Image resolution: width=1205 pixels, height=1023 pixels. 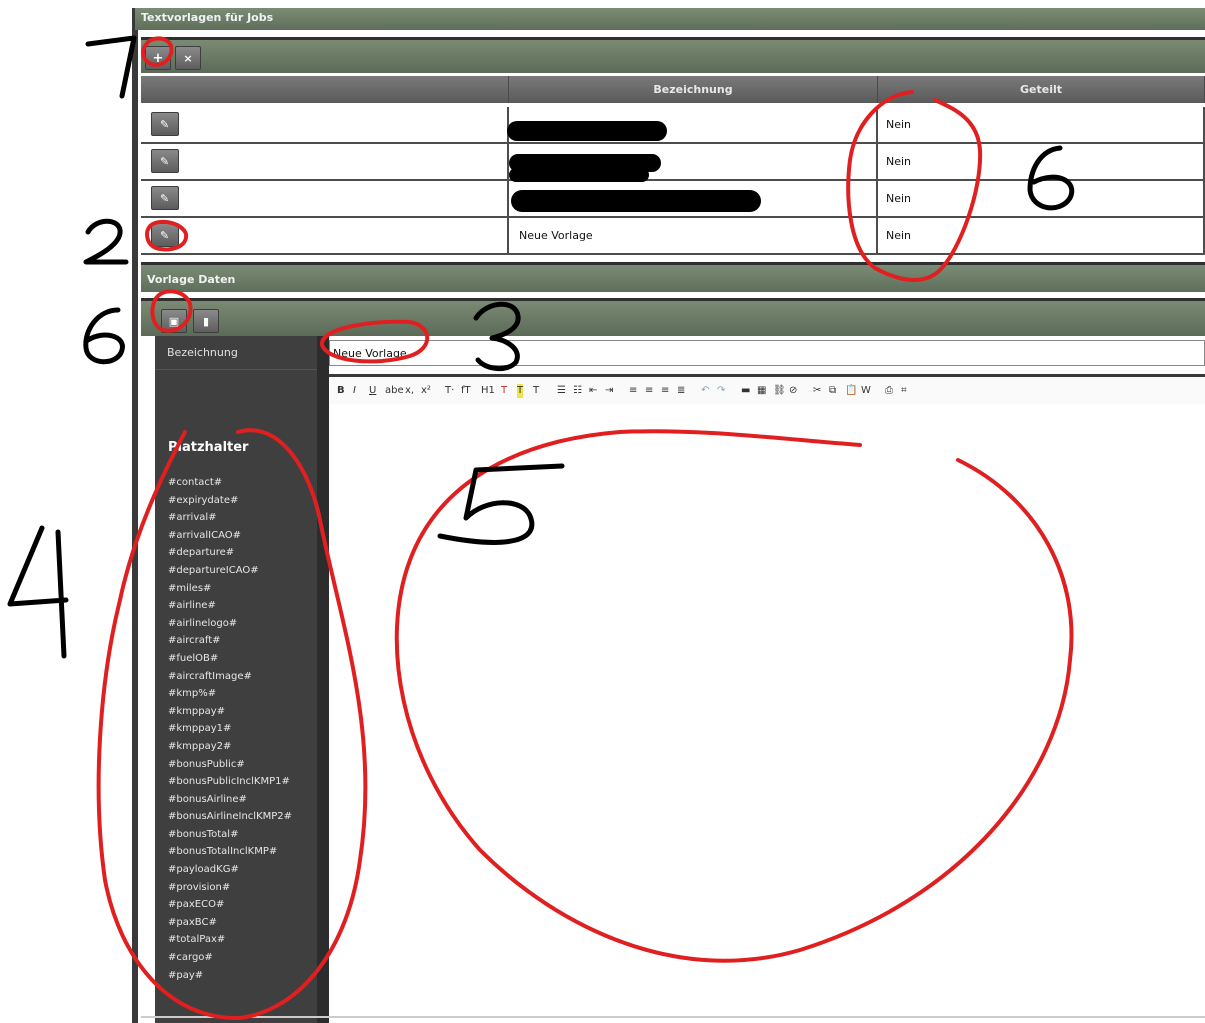 What do you see at coordinates (851, 391) in the screenshot?
I see `paste-icon: 📋` at bounding box center [851, 391].